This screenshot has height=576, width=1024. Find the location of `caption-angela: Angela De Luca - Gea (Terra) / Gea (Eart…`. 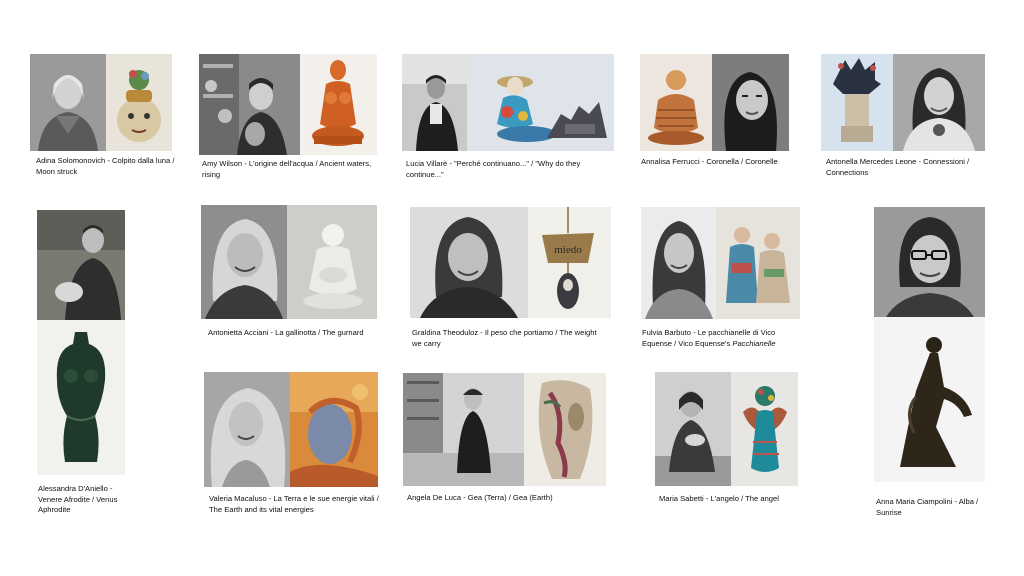

caption-angela: Angela De Luca - Gea (Terra) / Gea (Eart… is located at coordinates (480, 497).